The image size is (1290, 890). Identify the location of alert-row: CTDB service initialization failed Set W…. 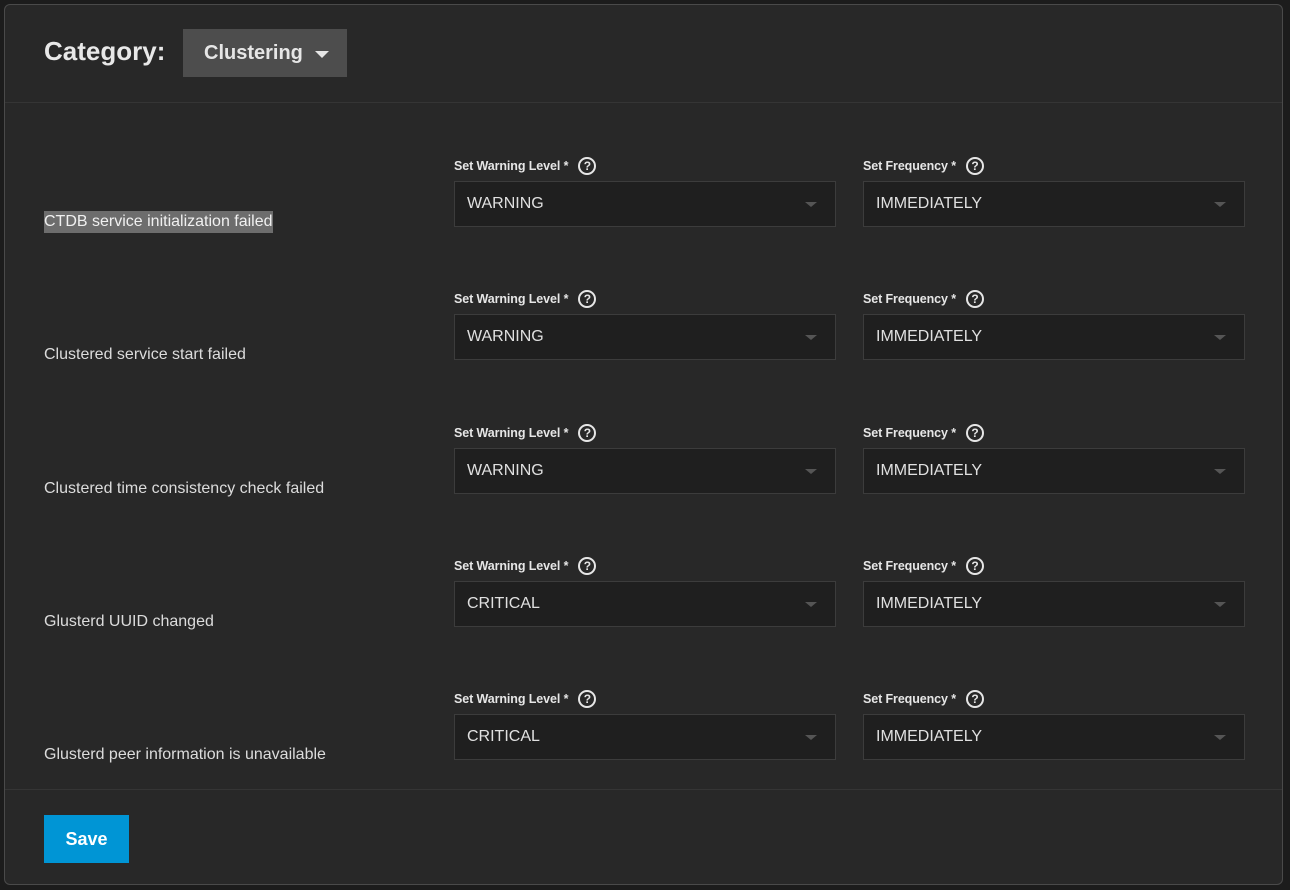
(643, 210).